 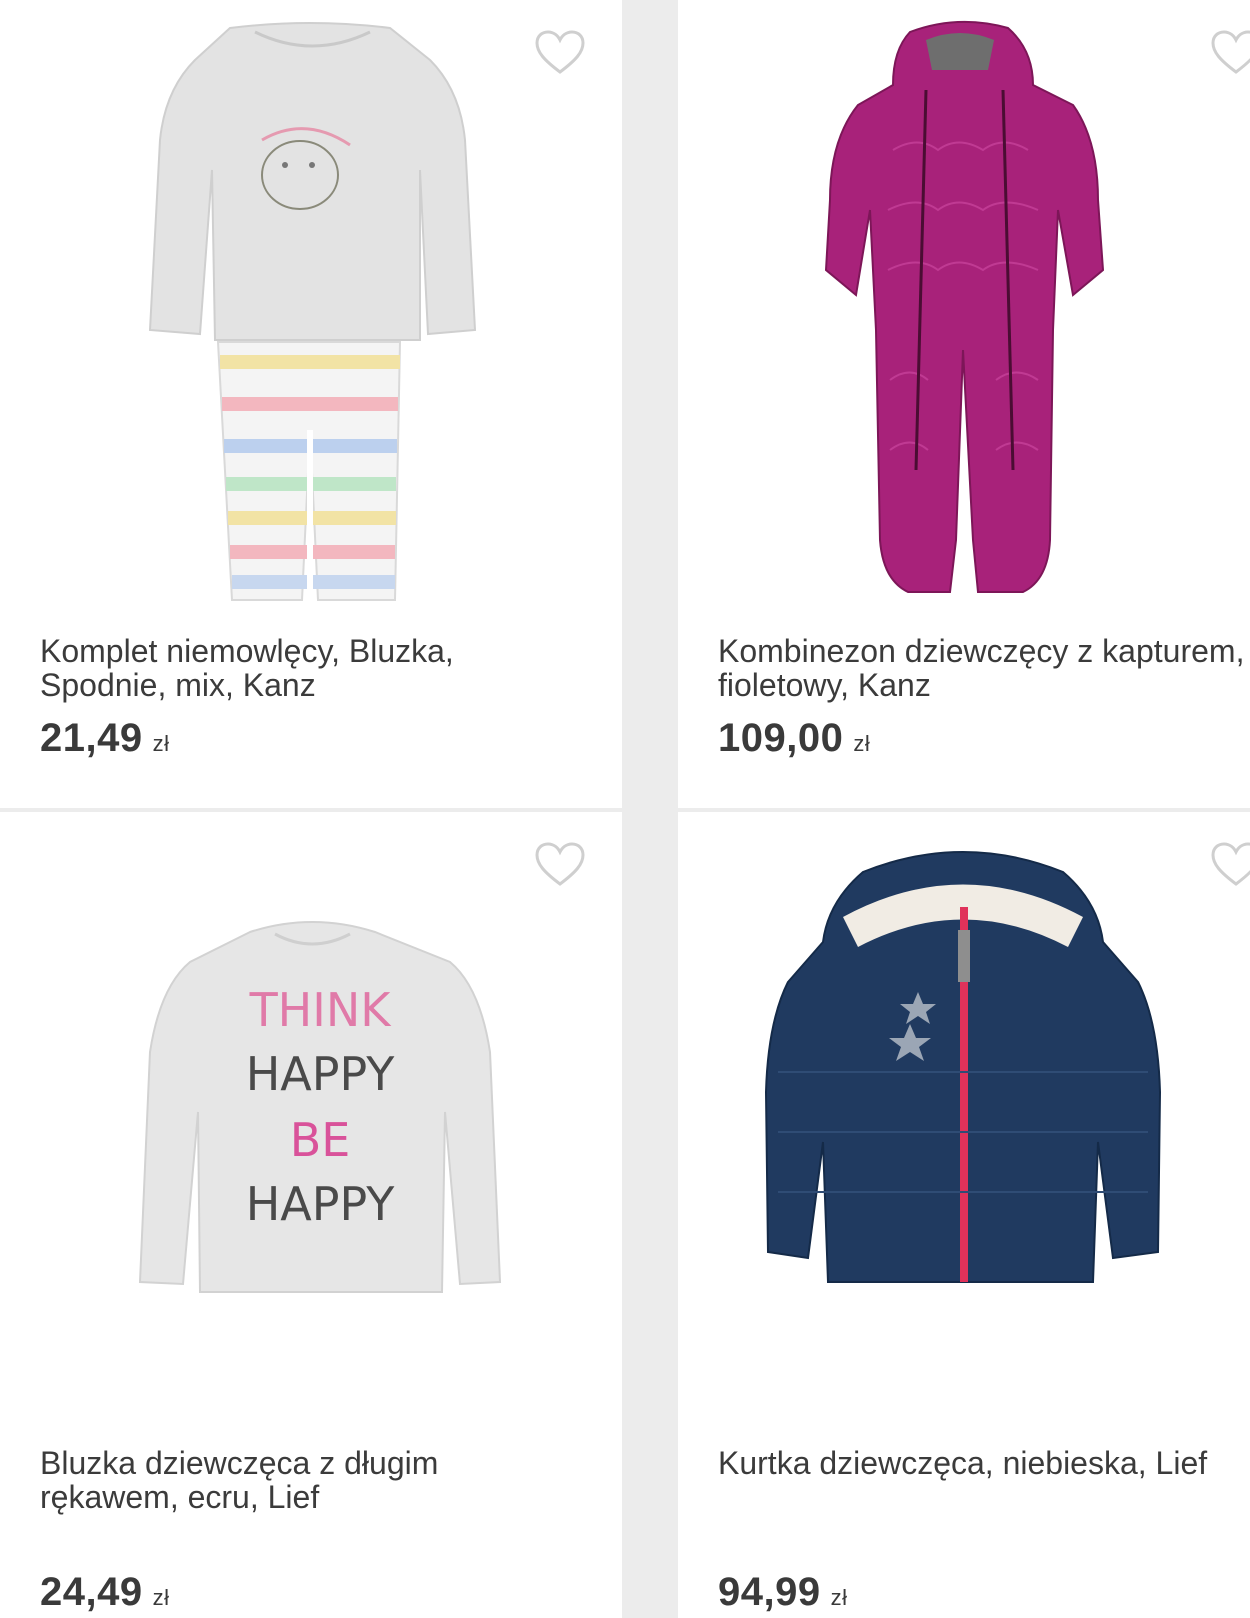 What do you see at coordinates (781, 738) in the screenshot?
I see `price-value: 109,00` at bounding box center [781, 738].